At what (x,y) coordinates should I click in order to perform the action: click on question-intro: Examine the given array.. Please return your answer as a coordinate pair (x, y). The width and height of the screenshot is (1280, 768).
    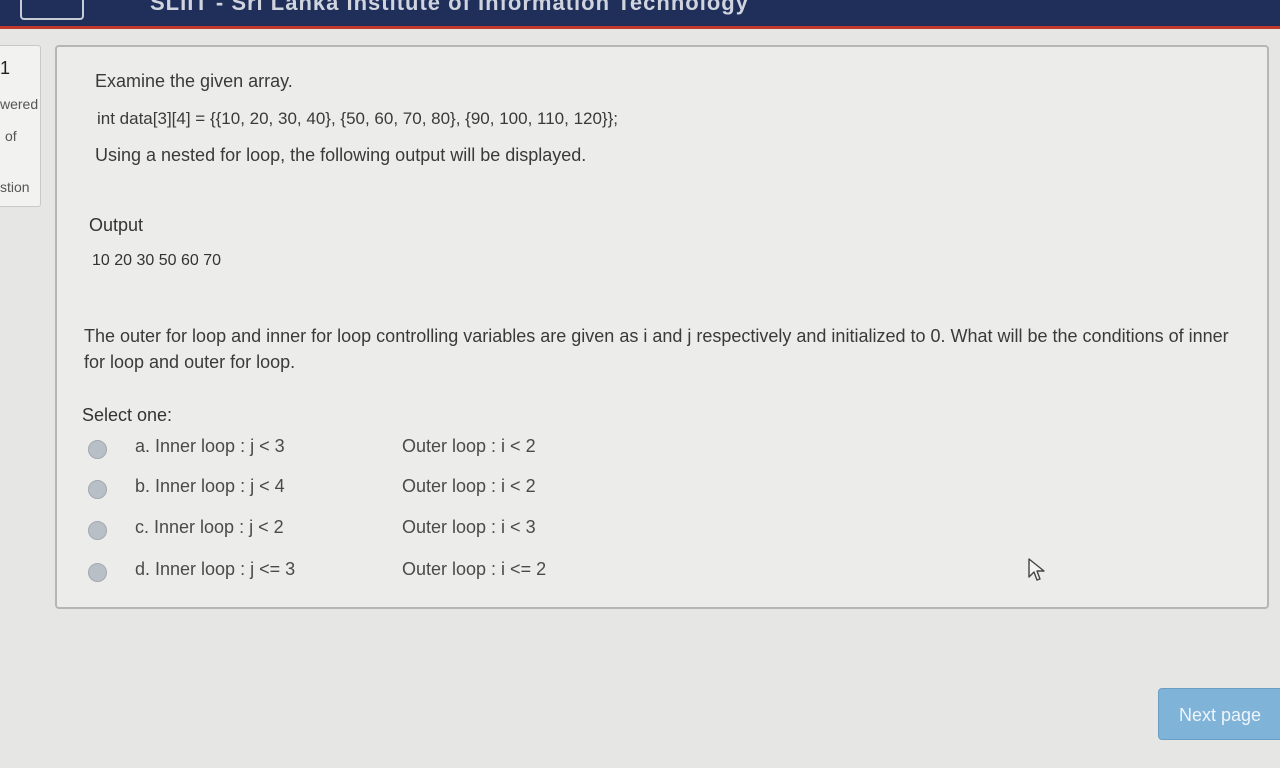
    Looking at the image, I should click on (194, 81).